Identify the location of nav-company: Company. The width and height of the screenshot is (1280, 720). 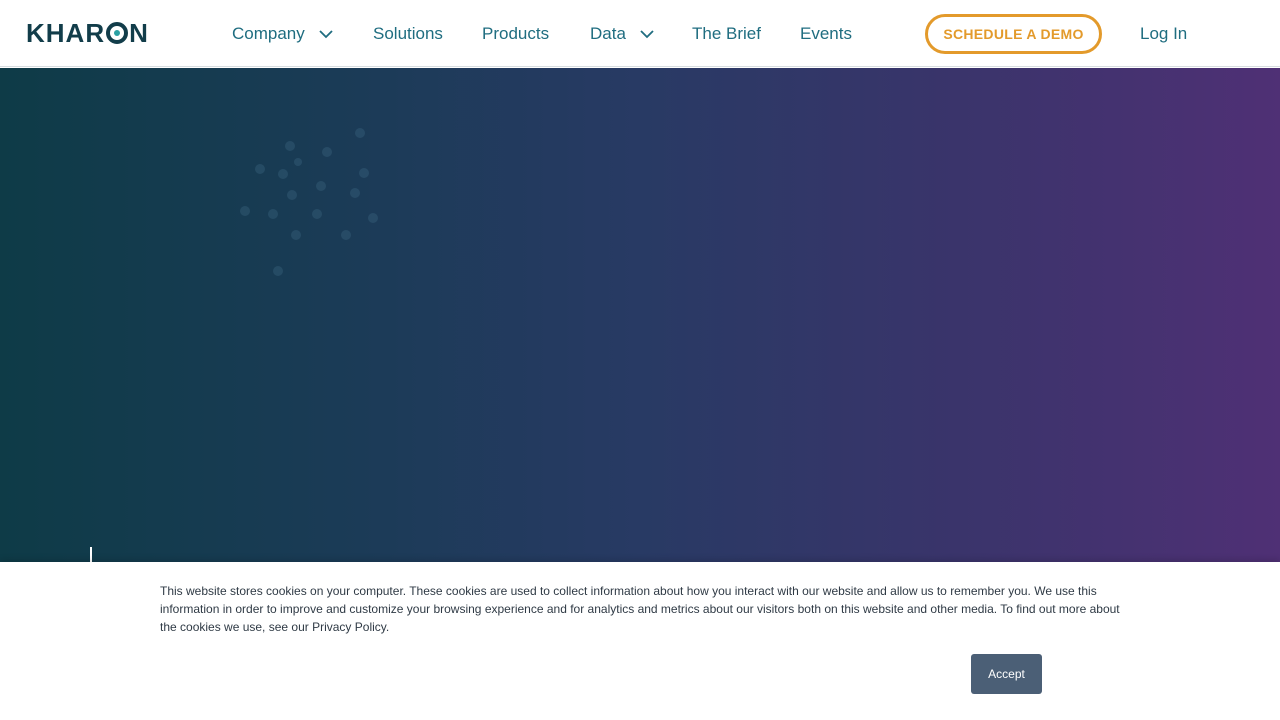
(282, 34).